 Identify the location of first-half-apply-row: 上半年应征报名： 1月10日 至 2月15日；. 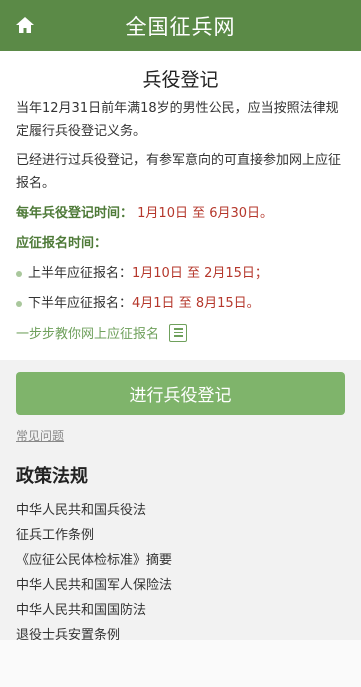
(180, 274).